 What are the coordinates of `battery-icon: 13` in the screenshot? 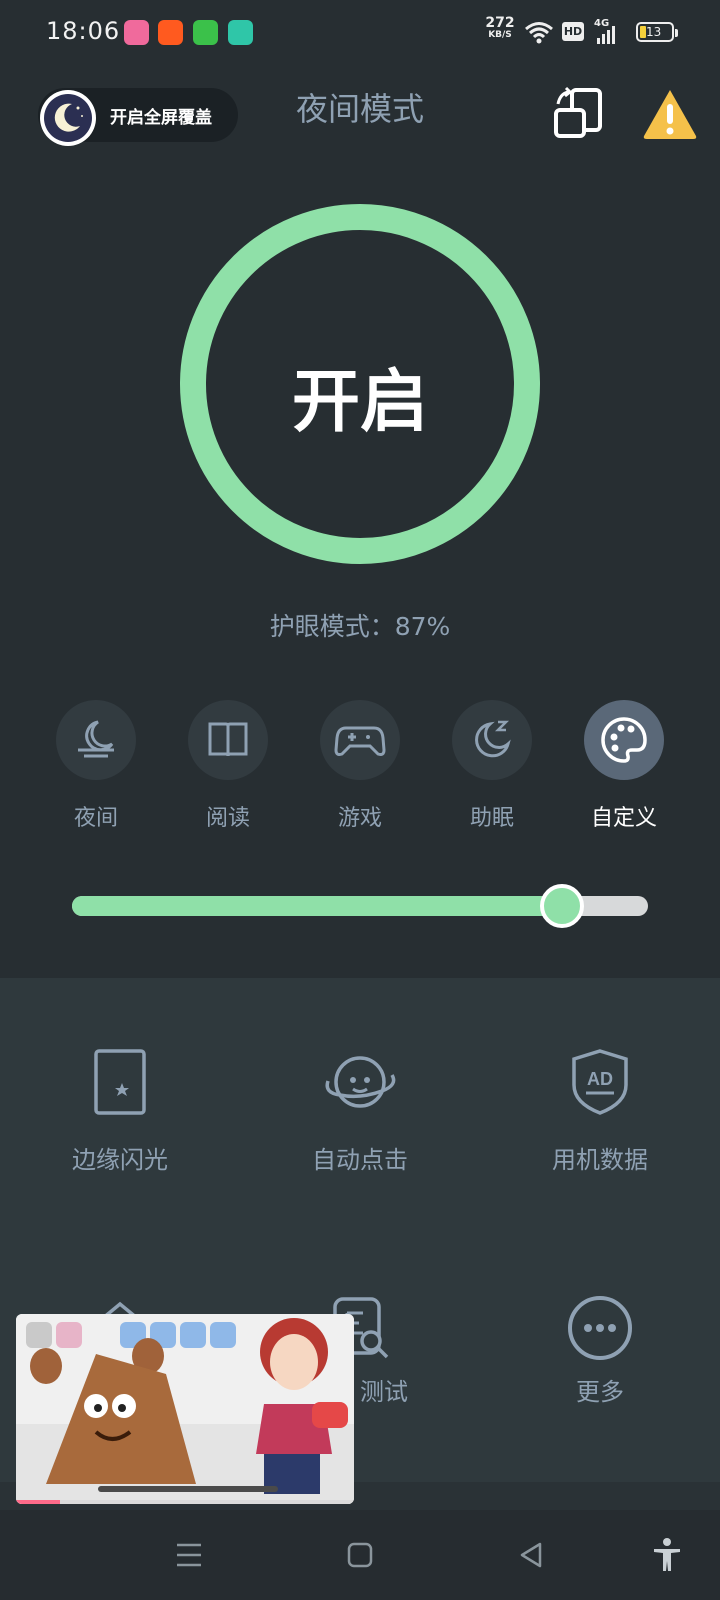 It's located at (657, 32).